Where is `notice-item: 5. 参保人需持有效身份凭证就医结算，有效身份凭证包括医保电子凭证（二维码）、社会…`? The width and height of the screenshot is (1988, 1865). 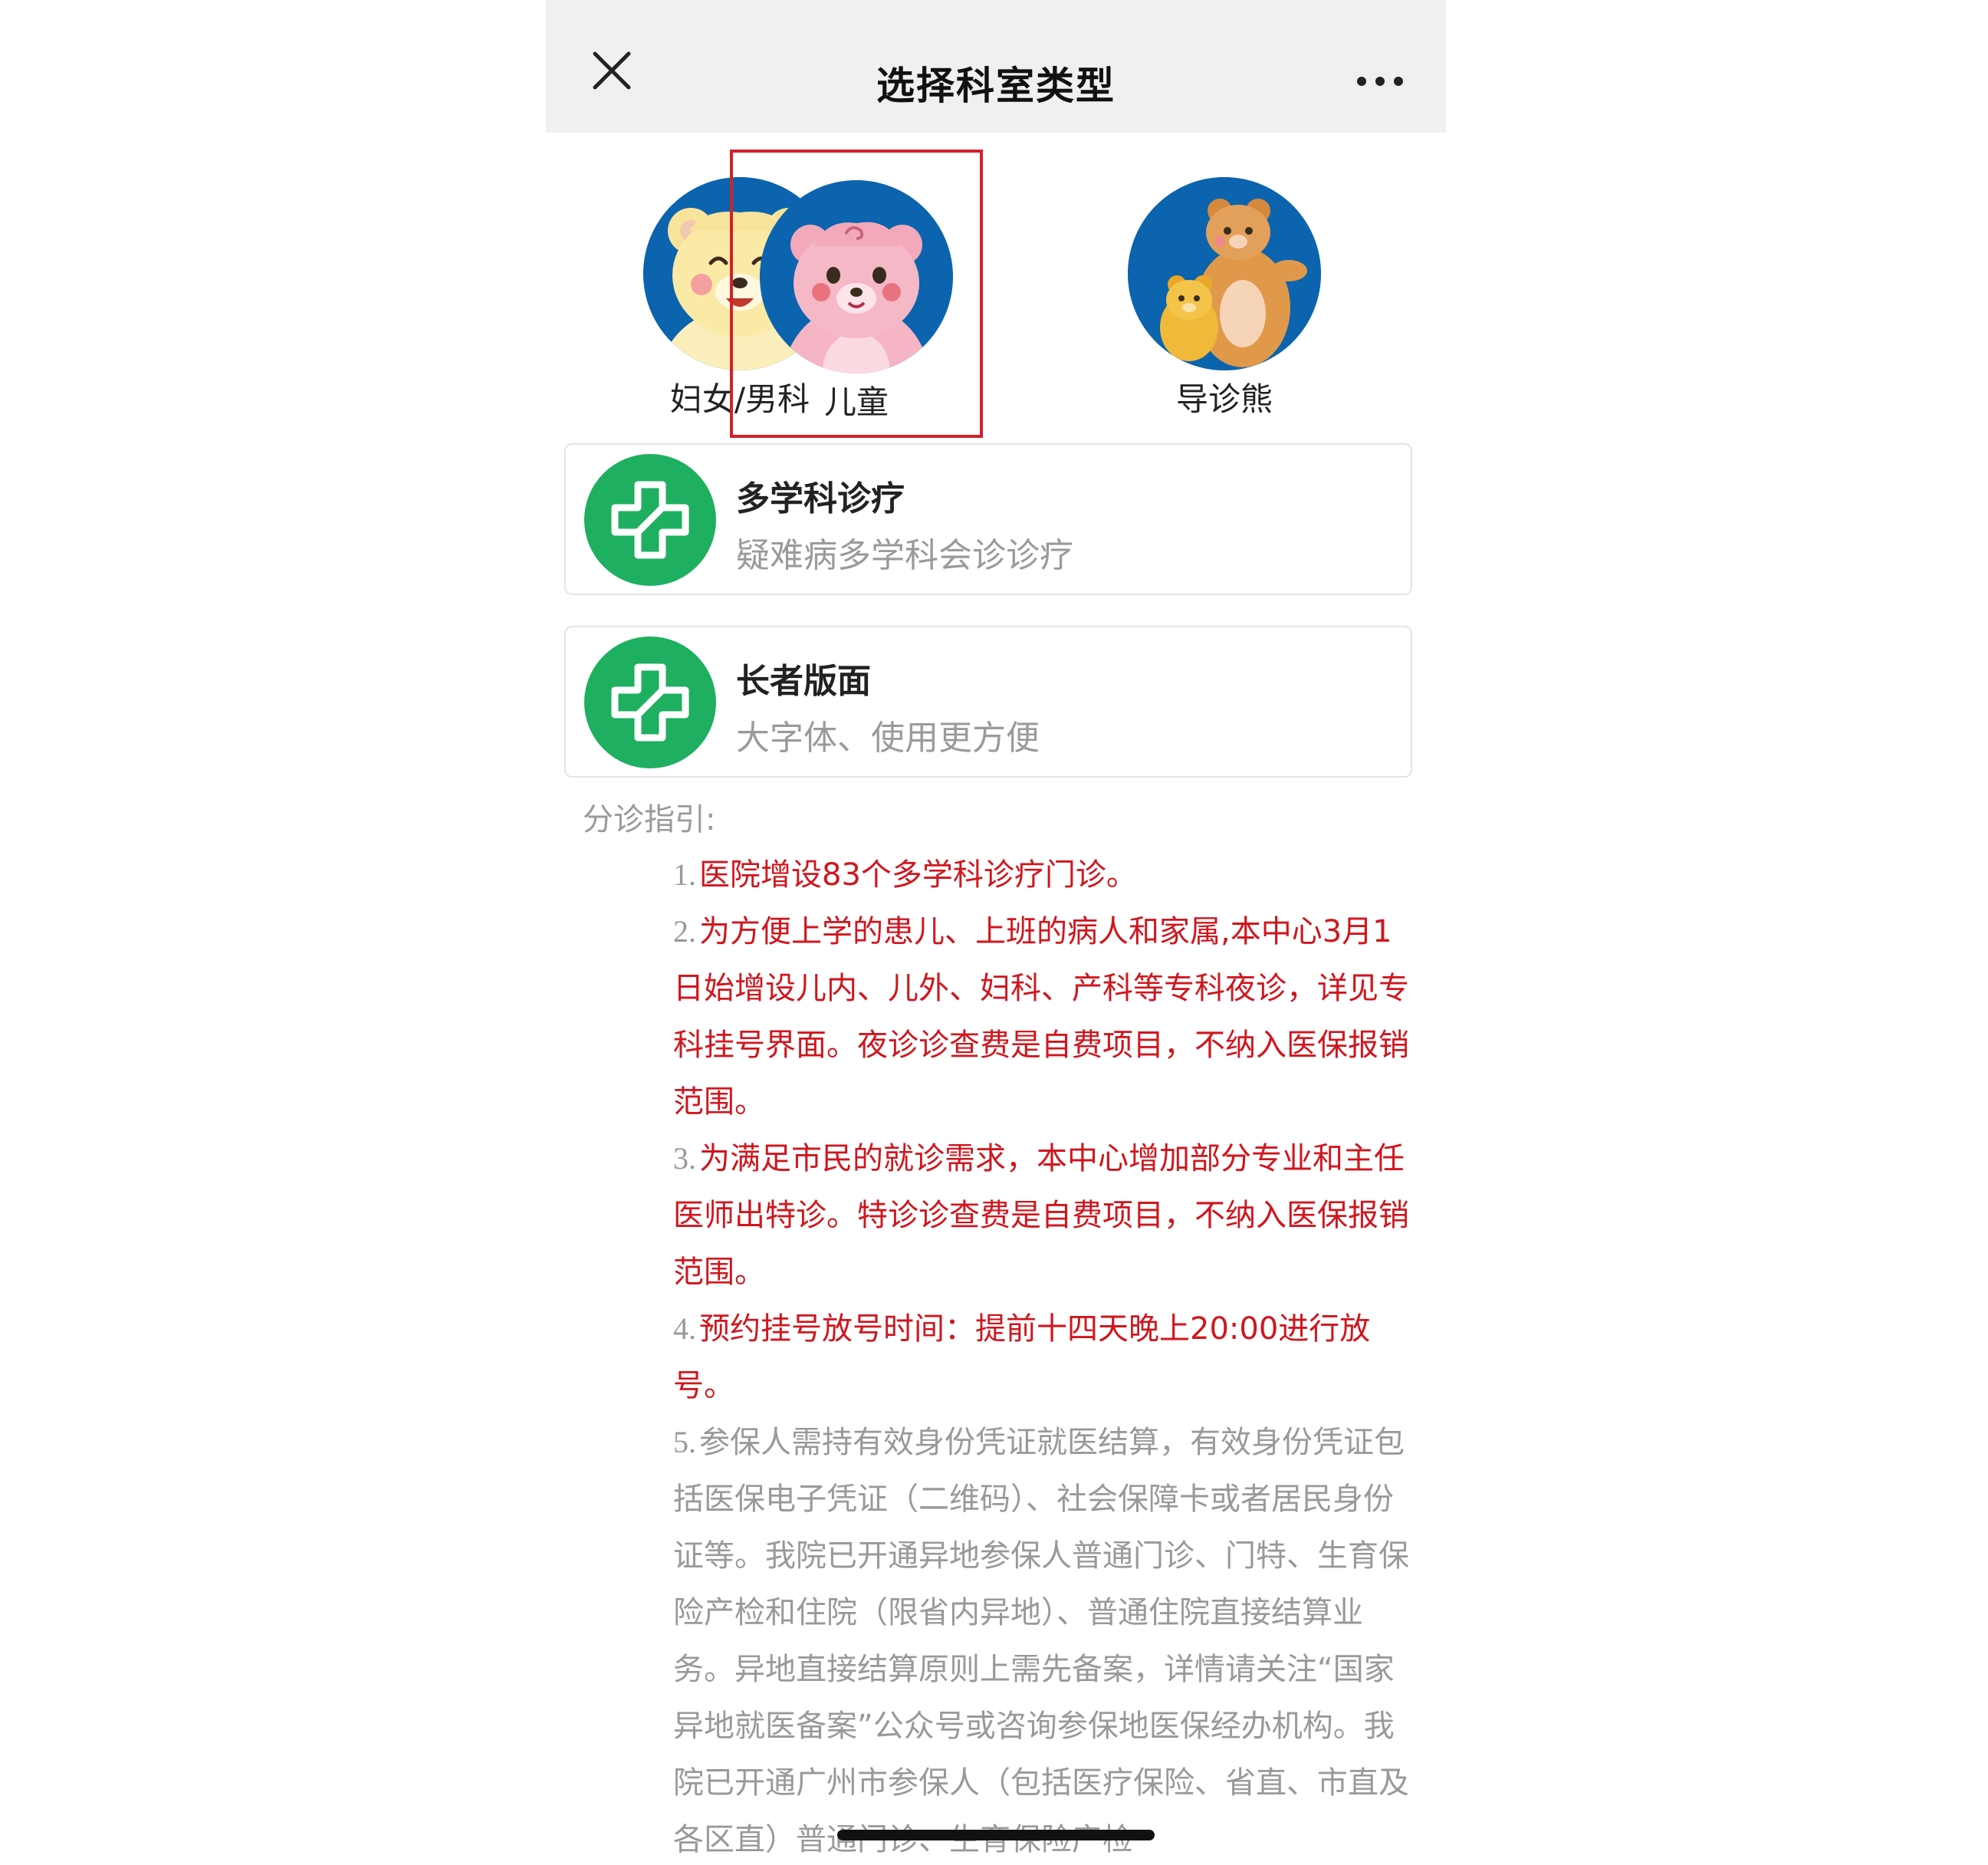
notice-item: 5. 参保人需持有效身份凭证就医结算，有效身份凭证包括医保电子凭证（二维码）、社会… is located at coordinates (1041, 1641).